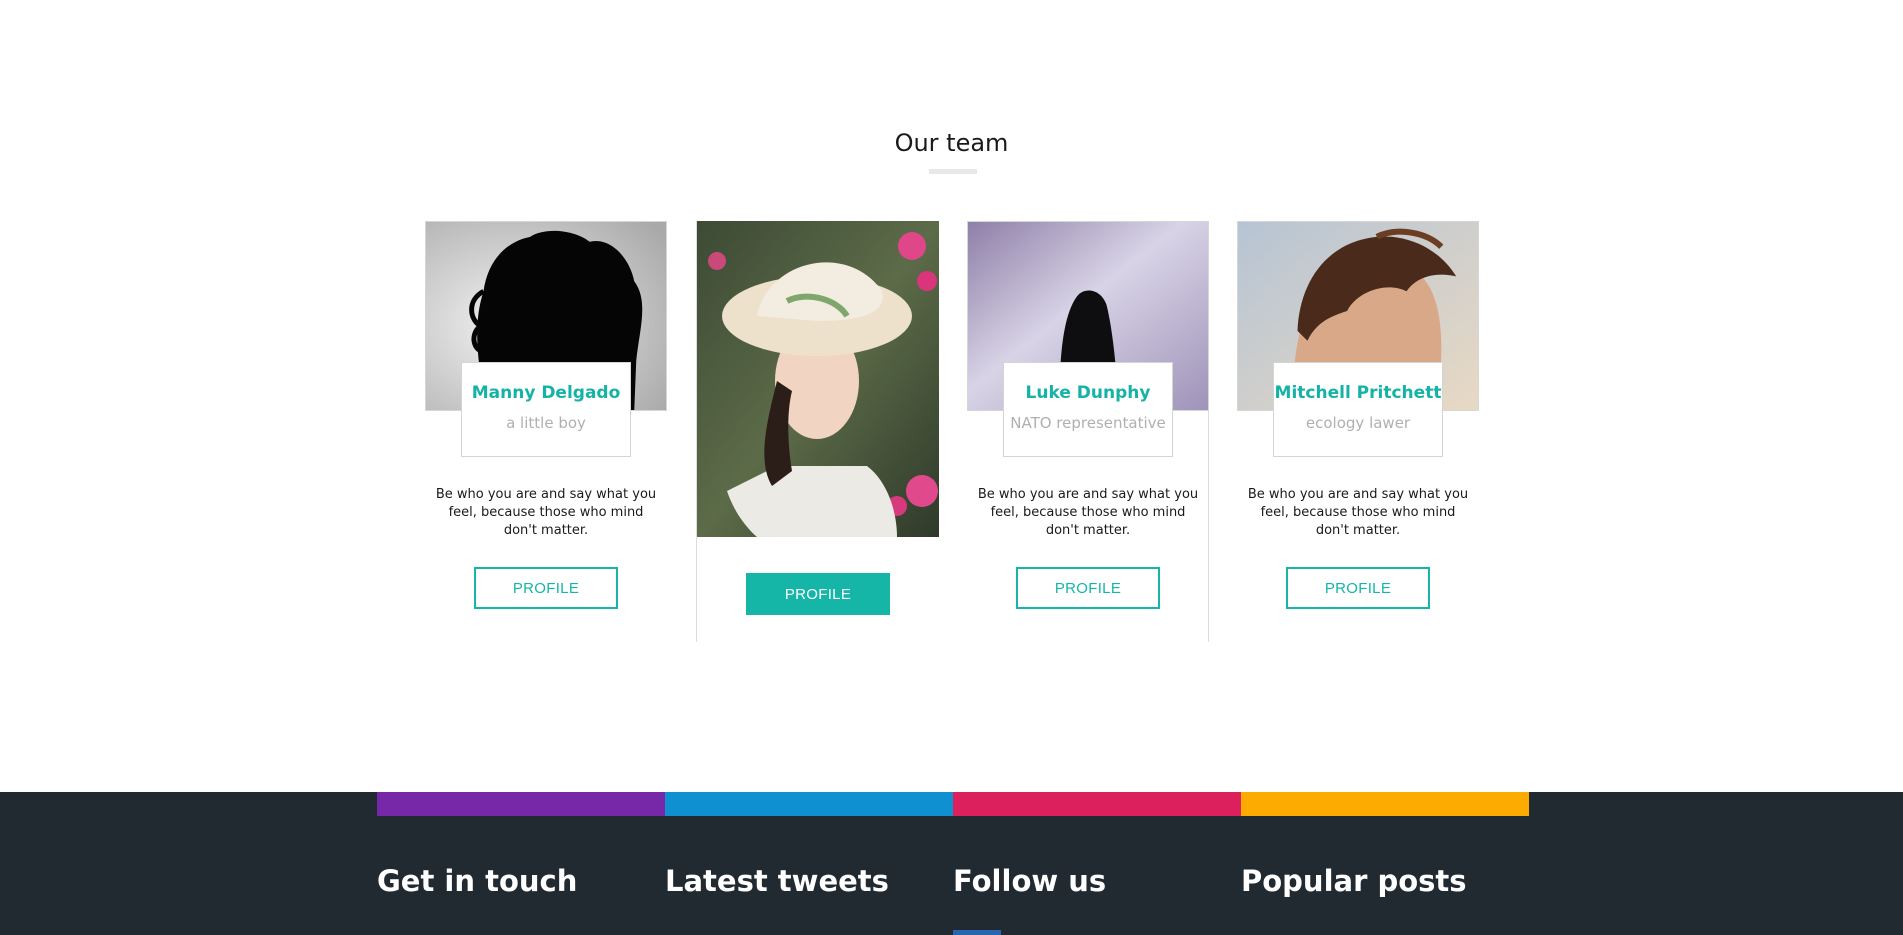 Image resolution: width=1903 pixels, height=935 pixels. I want to click on member-name: Manny Delgado, so click(546, 393).